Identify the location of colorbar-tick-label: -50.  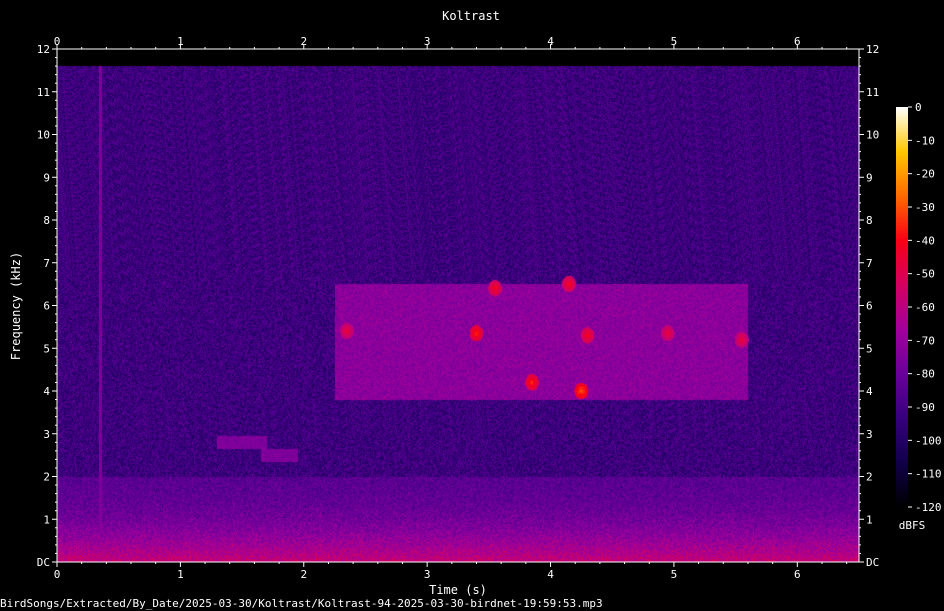
(925, 274).